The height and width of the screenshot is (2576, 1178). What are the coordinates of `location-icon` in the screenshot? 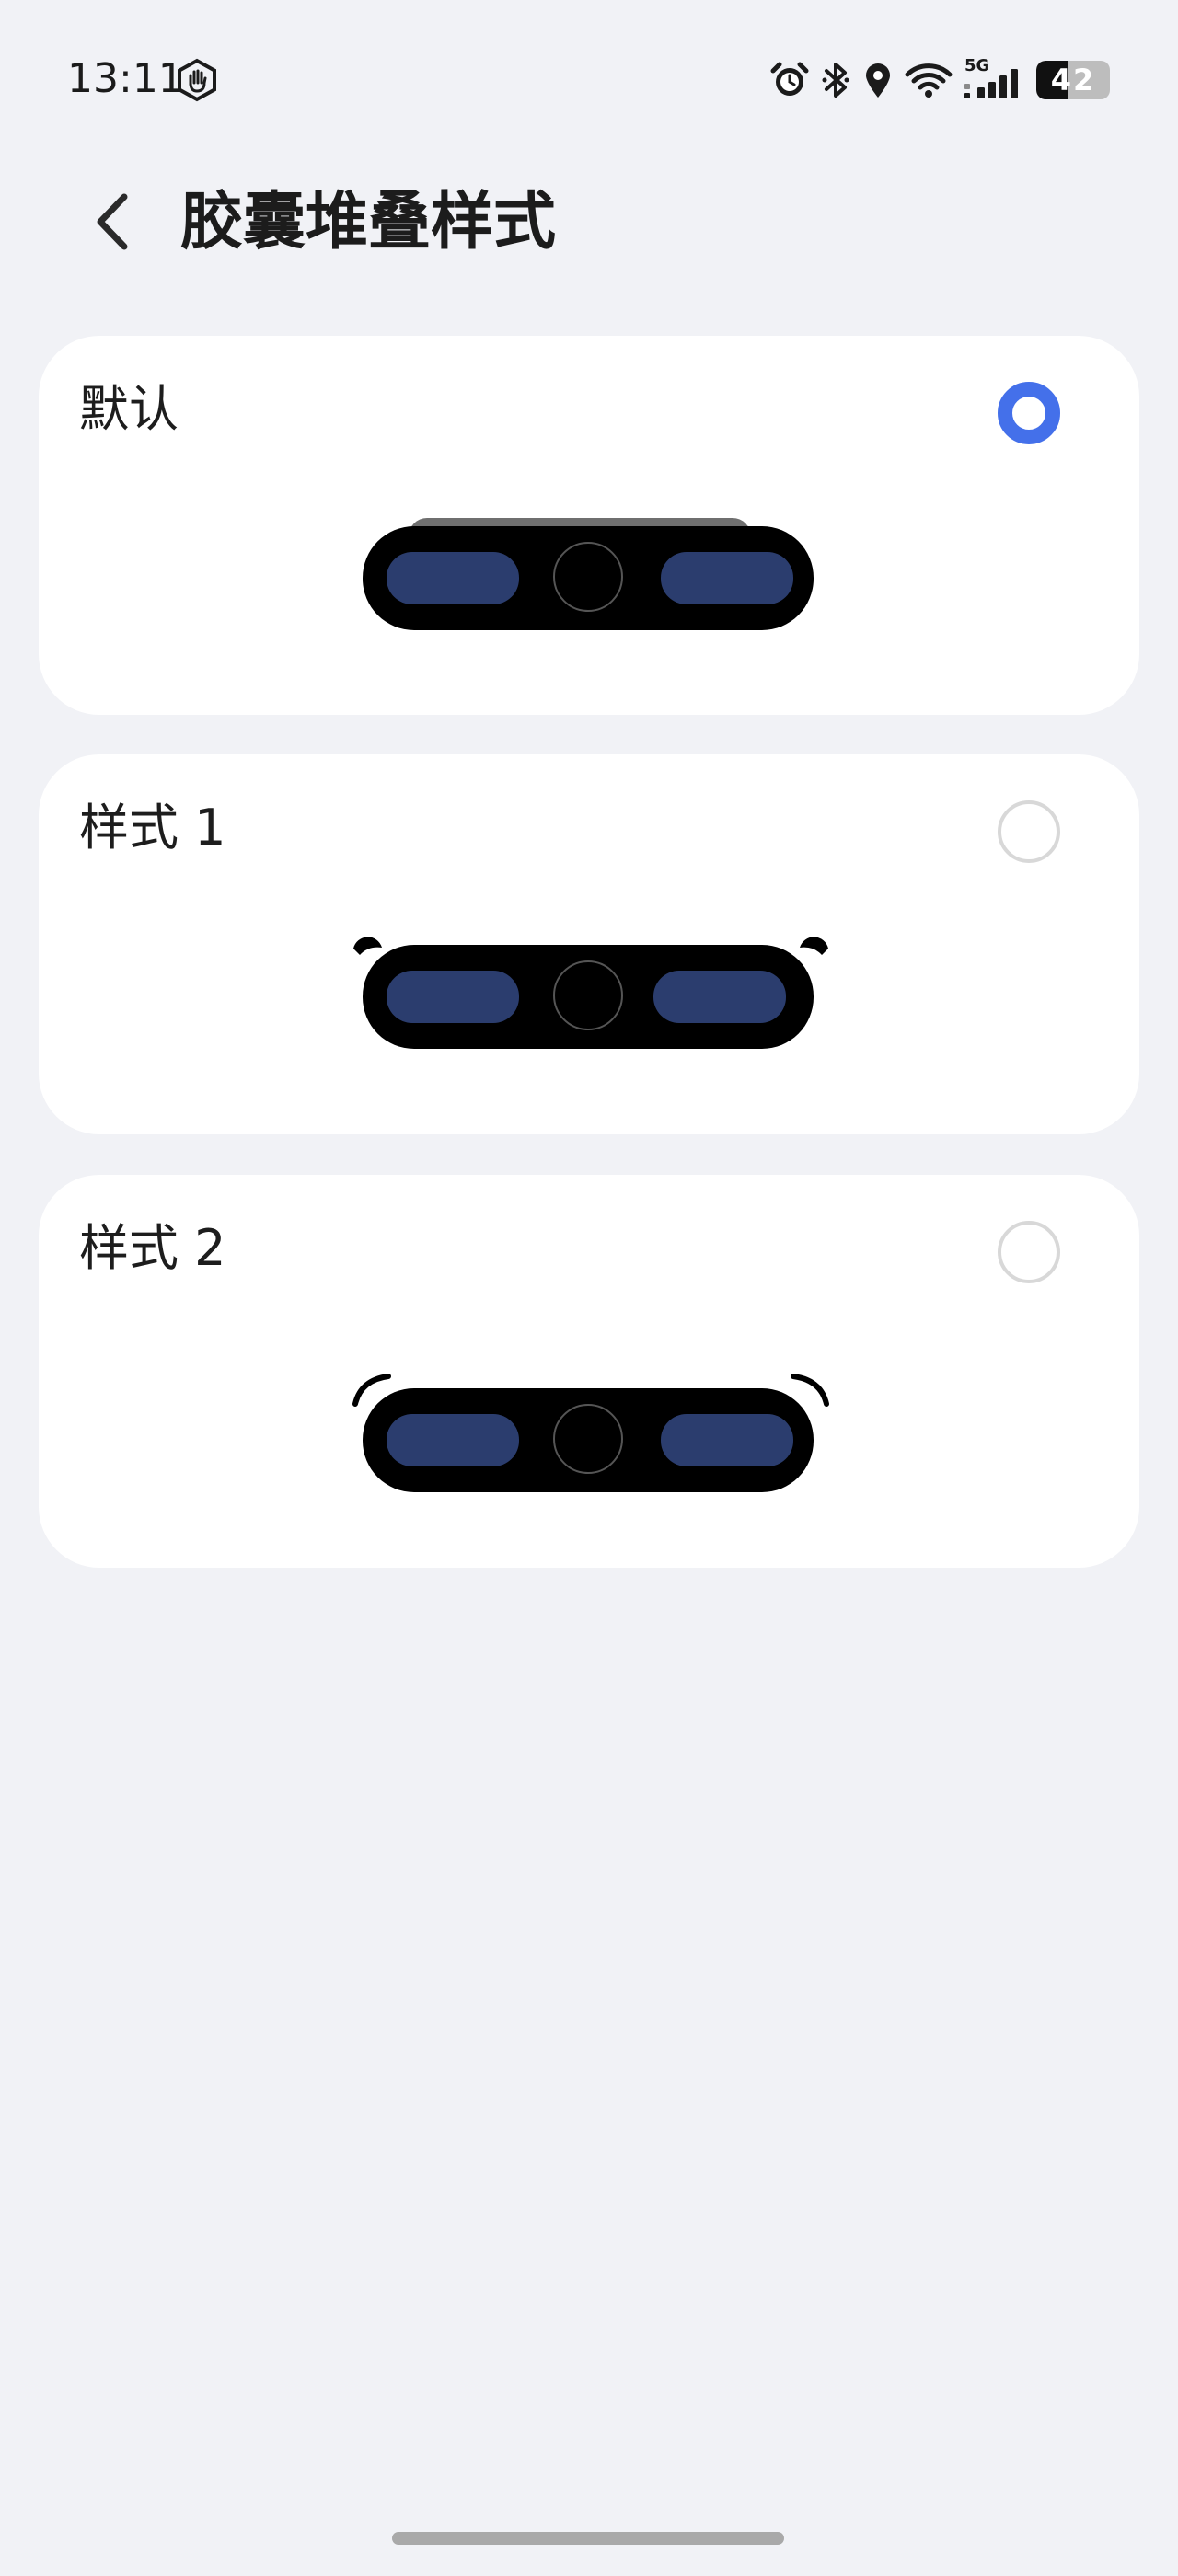 It's located at (878, 80).